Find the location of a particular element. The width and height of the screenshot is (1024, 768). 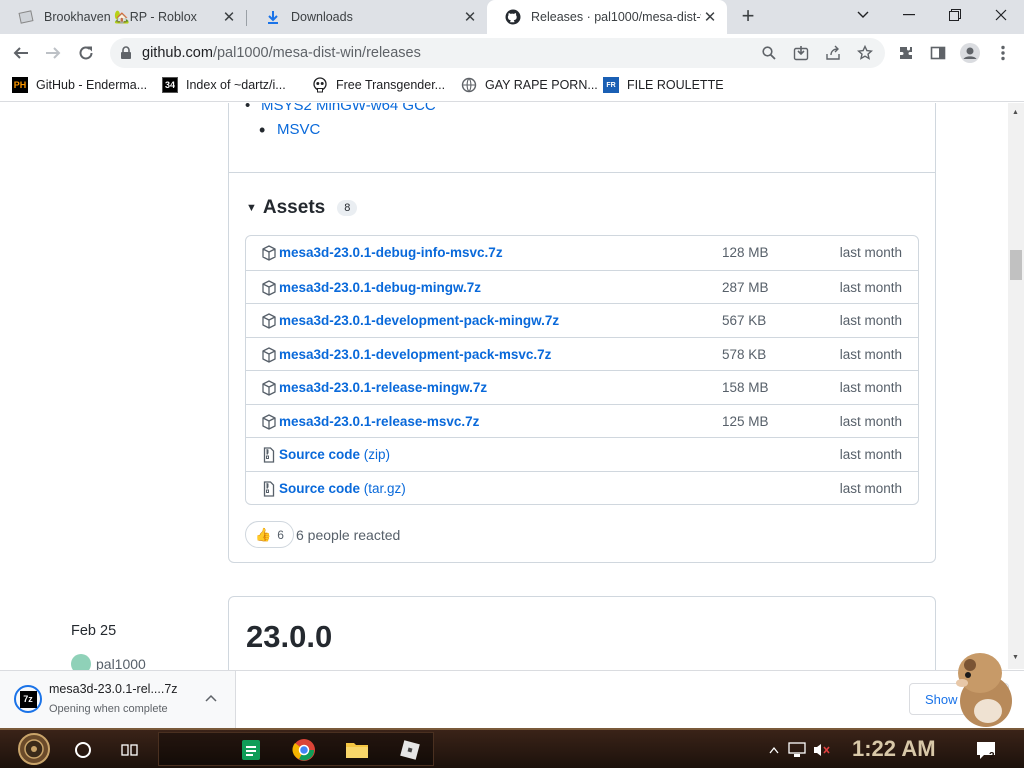

tab-downloads: Downloads ✕ is located at coordinates (367, 17).